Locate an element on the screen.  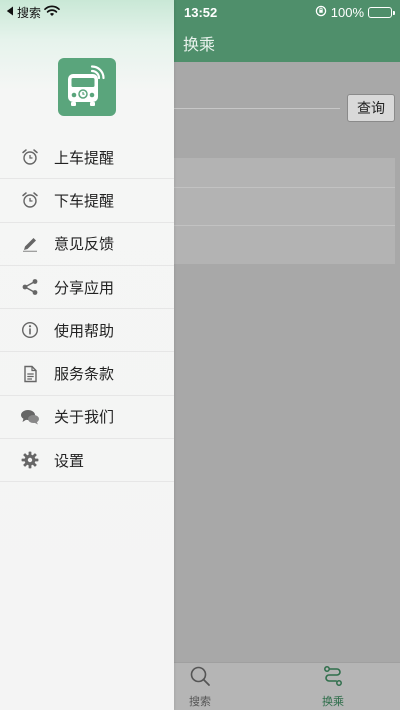
battery-icon is located at coordinates (381, 12).